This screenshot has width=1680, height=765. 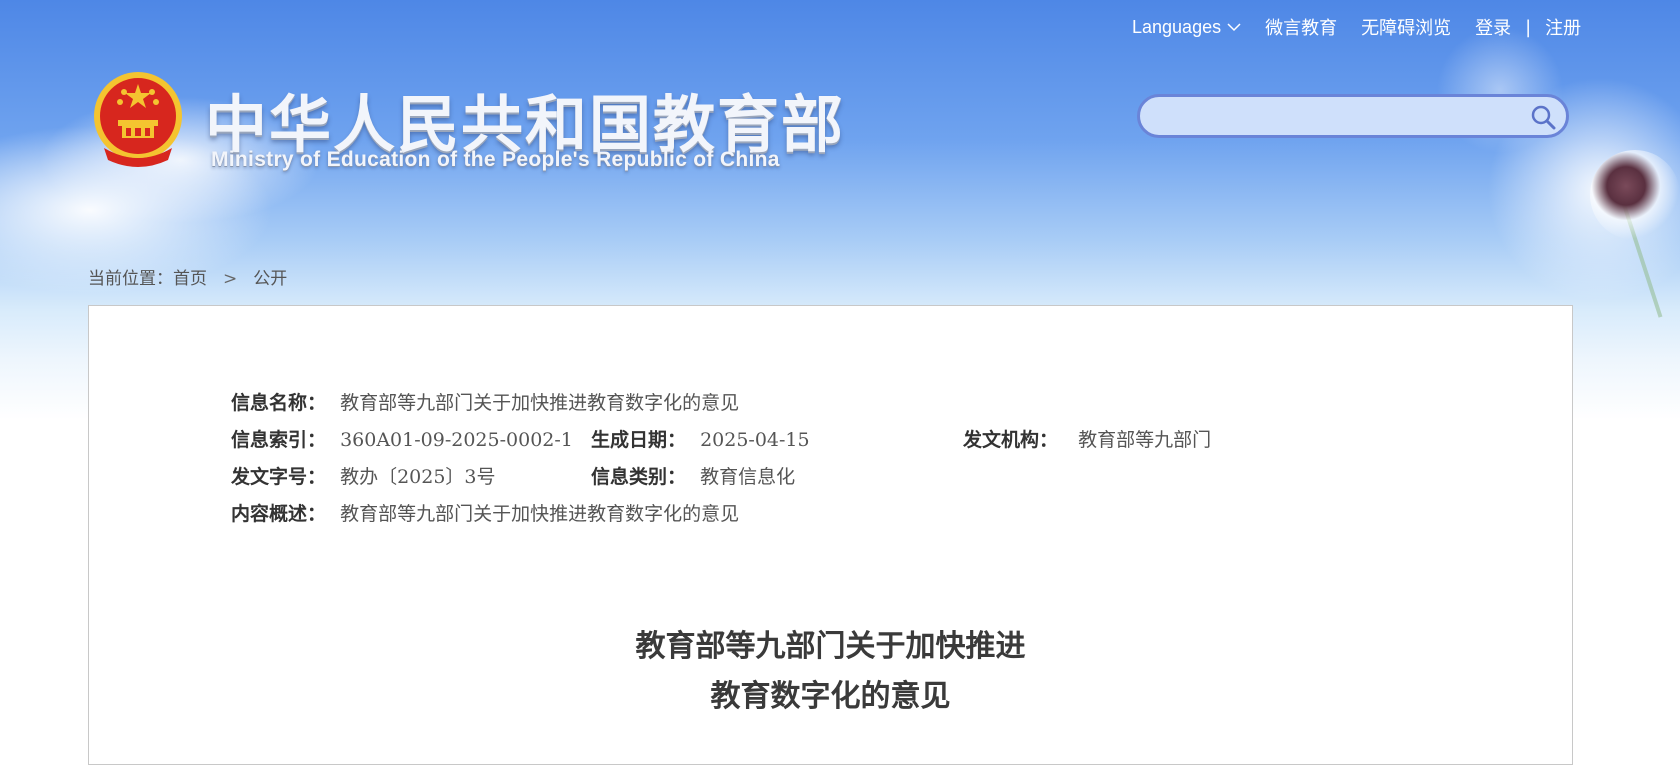 I want to click on accessibility-link: 无障碍浏览, so click(x=1406, y=27).